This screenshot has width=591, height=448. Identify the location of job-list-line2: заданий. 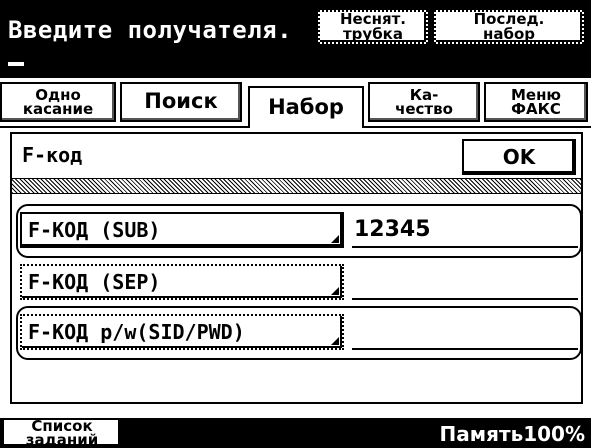
(62, 439).